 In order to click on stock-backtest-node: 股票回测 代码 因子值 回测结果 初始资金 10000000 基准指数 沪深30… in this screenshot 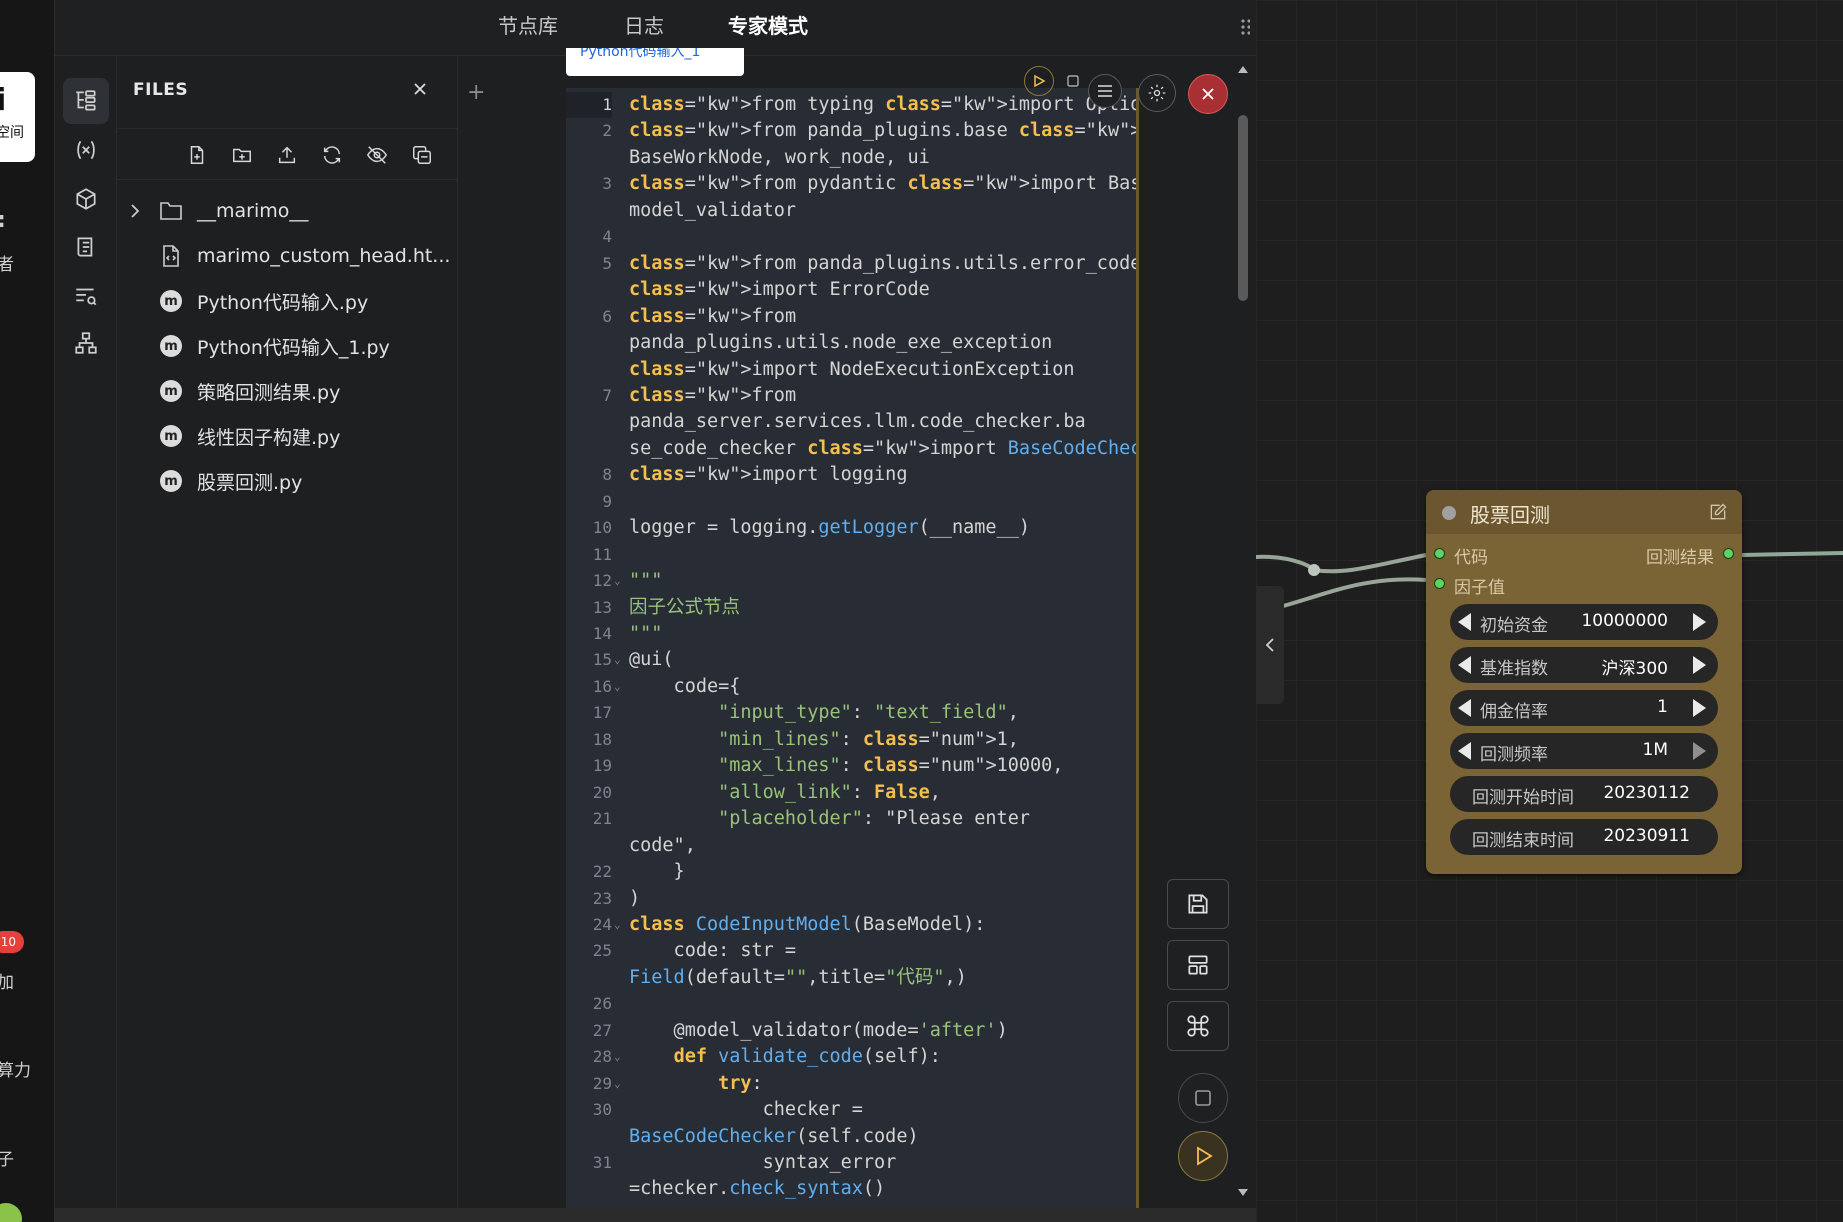, I will do `click(1584, 682)`.